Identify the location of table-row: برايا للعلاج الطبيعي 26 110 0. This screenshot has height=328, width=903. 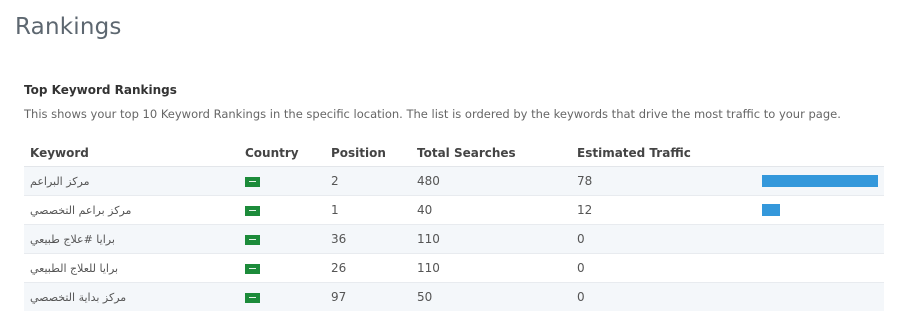
(454, 268).